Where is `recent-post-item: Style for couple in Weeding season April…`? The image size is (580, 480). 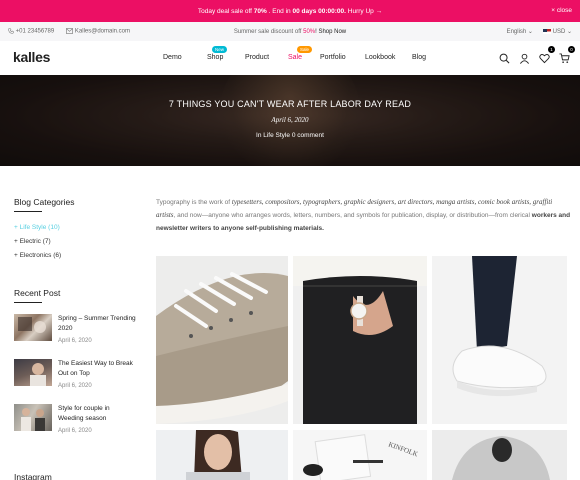 recent-post-item: Style for couple in Weeding season April… is located at coordinates (74, 419).